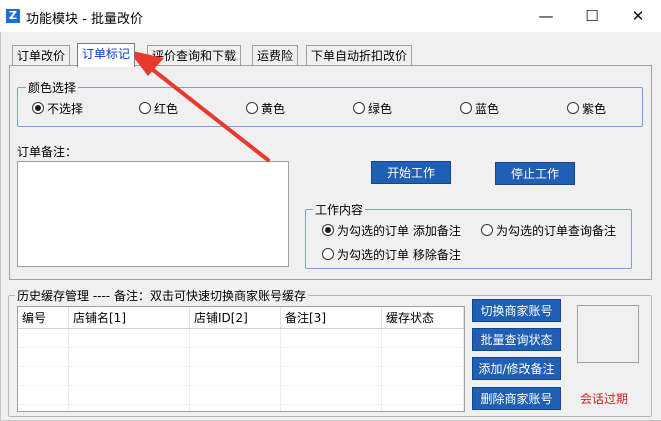 The height and width of the screenshot is (421, 661). What do you see at coordinates (330, 107) in the screenshot?
I see `color-group` at bounding box center [330, 107].